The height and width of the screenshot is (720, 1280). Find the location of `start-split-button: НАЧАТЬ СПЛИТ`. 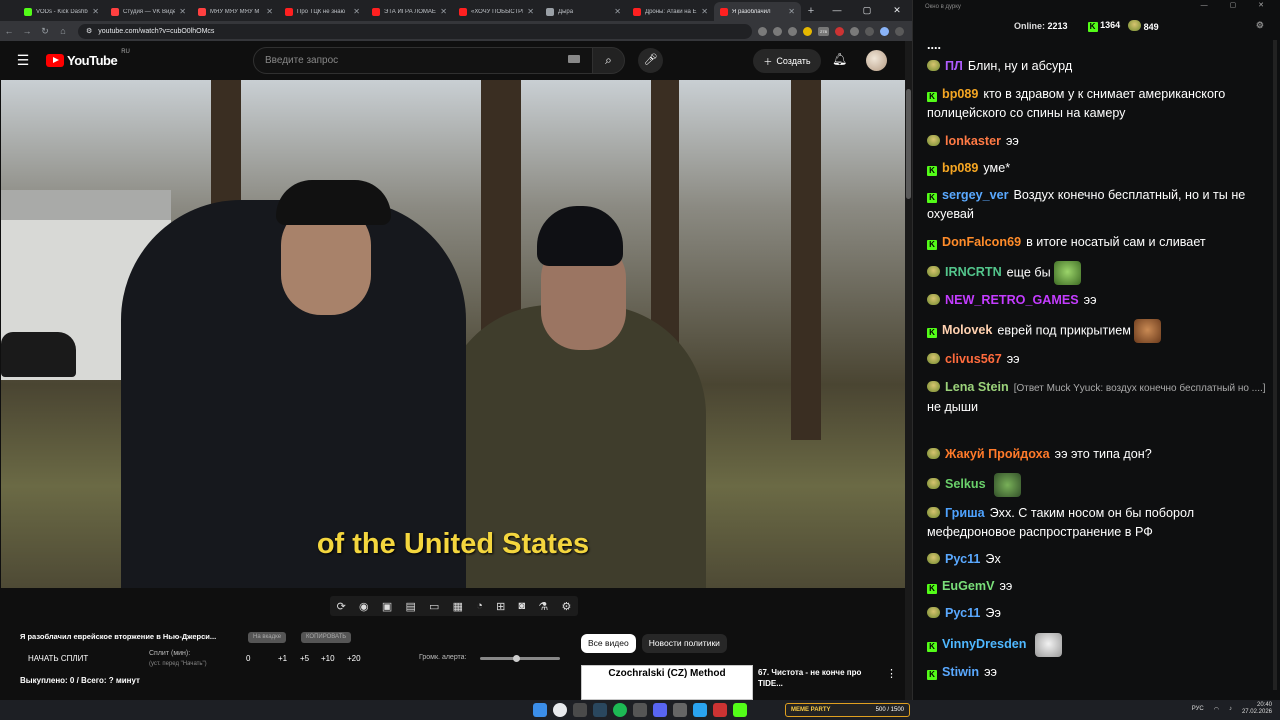

start-split-button: НАЧАТЬ СПЛИТ is located at coordinates (58, 658).